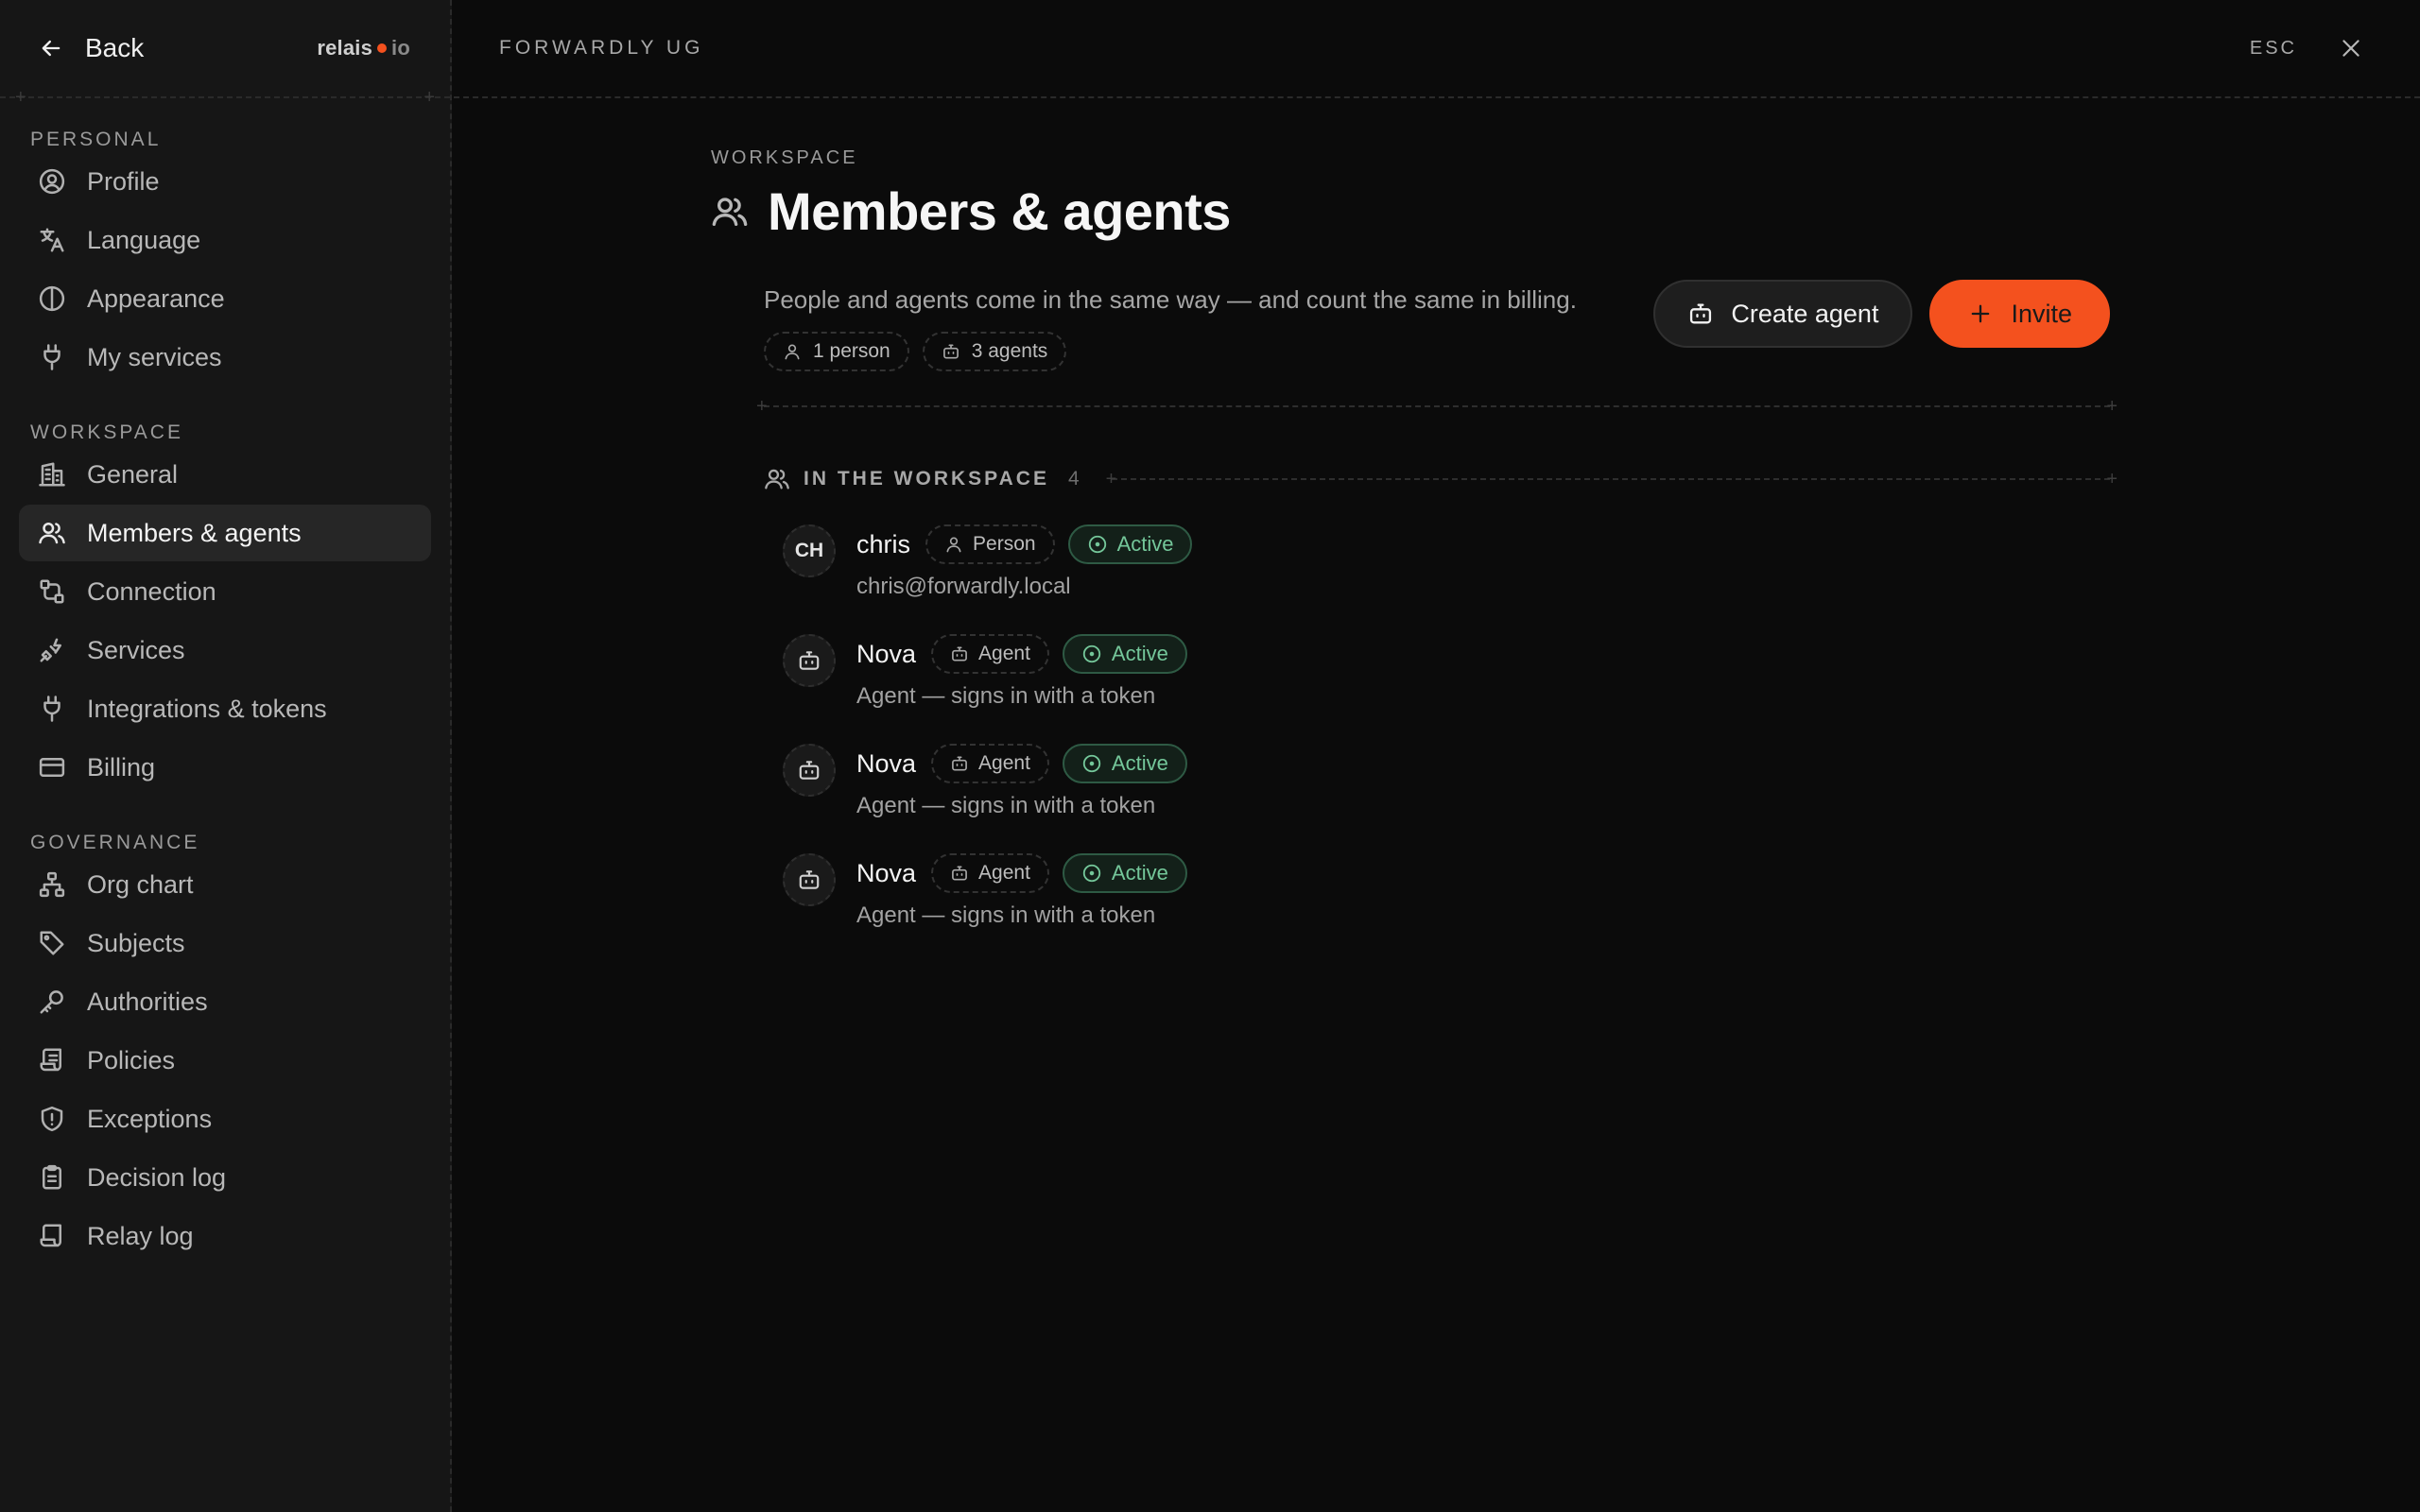  Describe the element at coordinates (1805, 313) in the screenshot. I see `create-agent-label: Create agent` at that location.